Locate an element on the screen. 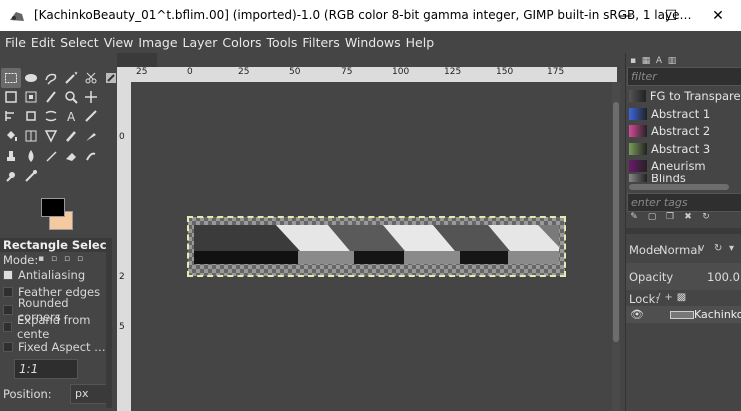 This screenshot has height=411, width=741. duplicate-gradient-icon: ❐ is located at coordinates (670, 217).